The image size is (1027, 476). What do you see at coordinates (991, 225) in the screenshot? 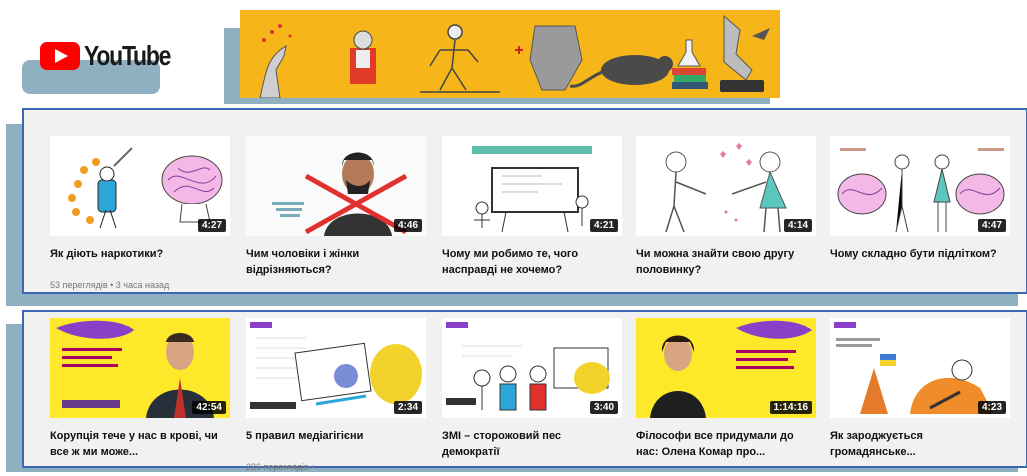
I see `duration-badge: 4:47` at bounding box center [991, 225].